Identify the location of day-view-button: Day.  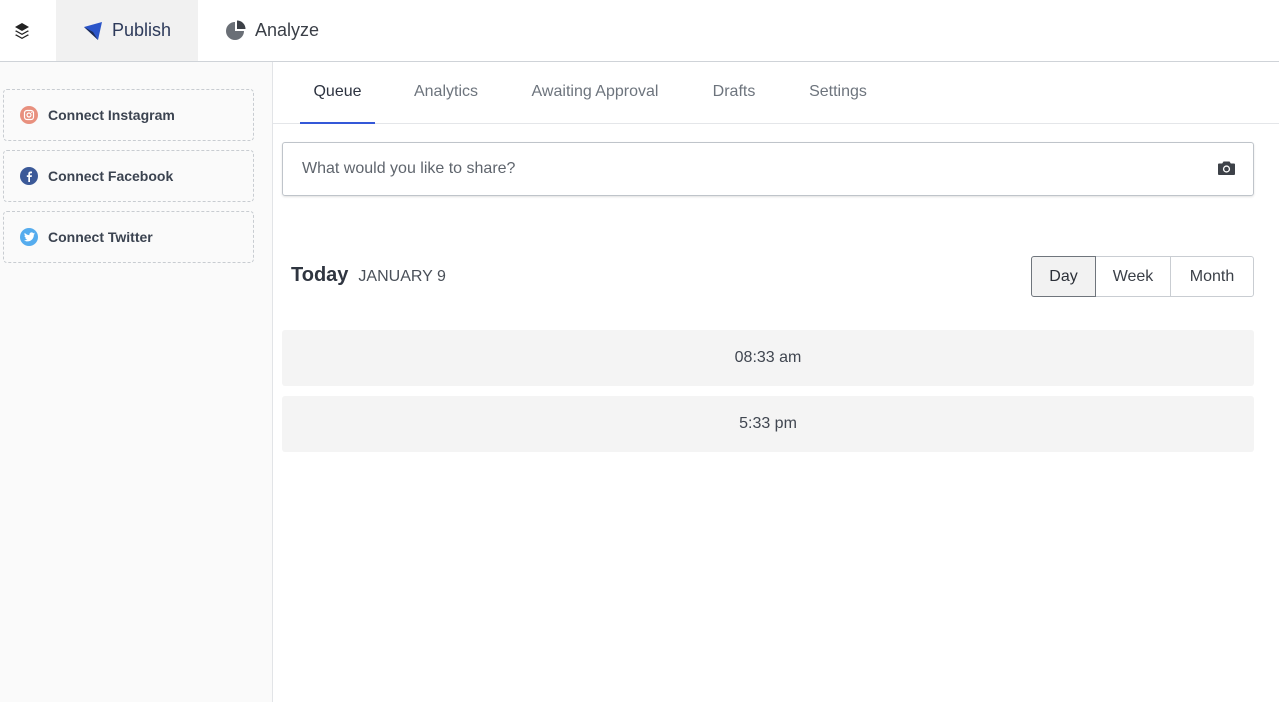
(1063, 276).